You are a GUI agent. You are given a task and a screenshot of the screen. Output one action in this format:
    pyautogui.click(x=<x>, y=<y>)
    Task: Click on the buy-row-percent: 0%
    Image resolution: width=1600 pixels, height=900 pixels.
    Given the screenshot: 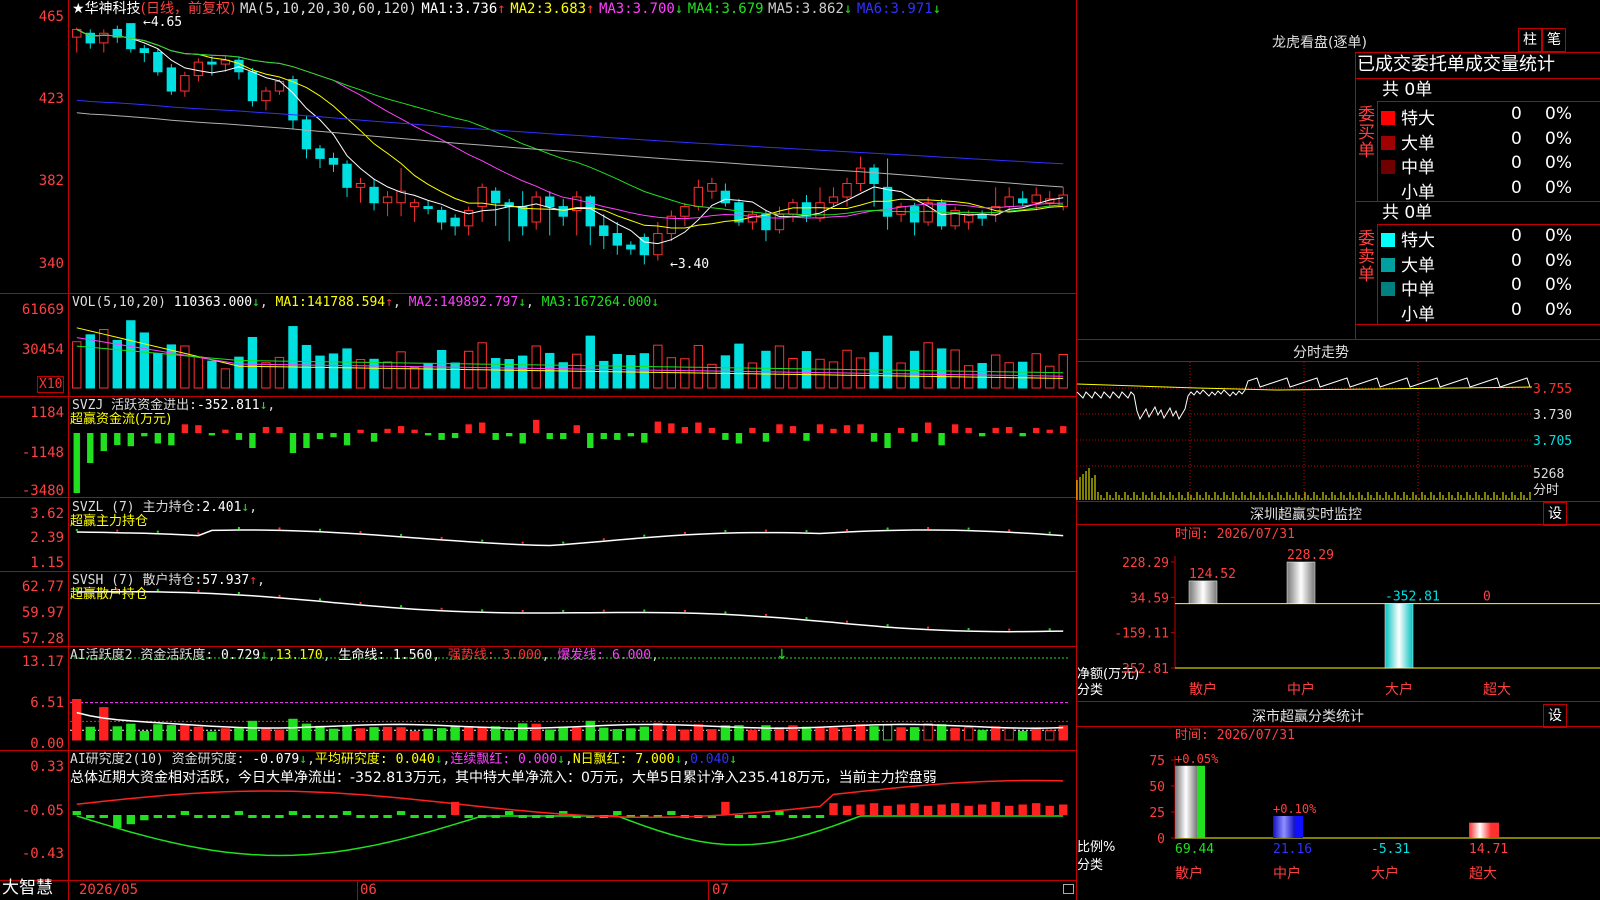 What is the action you would take?
    pyautogui.click(x=1558, y=163)
    